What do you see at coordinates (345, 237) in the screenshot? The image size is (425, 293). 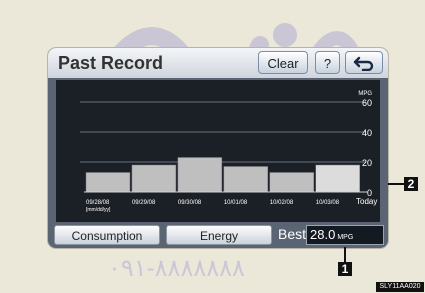 I see `best-unit: MPG` at bounding box center [345, 237].